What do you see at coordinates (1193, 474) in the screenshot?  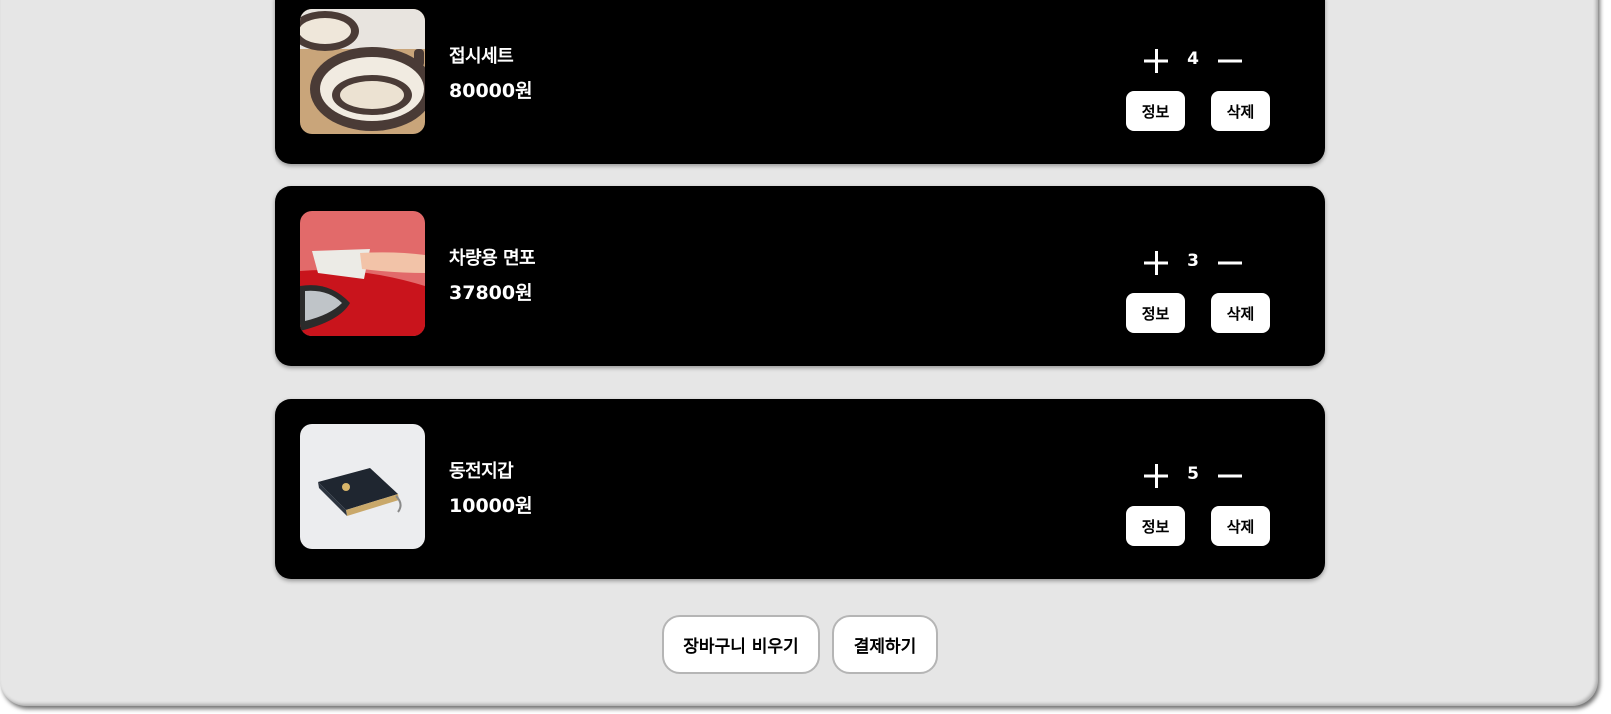 I see `quantity-value: 5` at bounding box center [1193, 474].